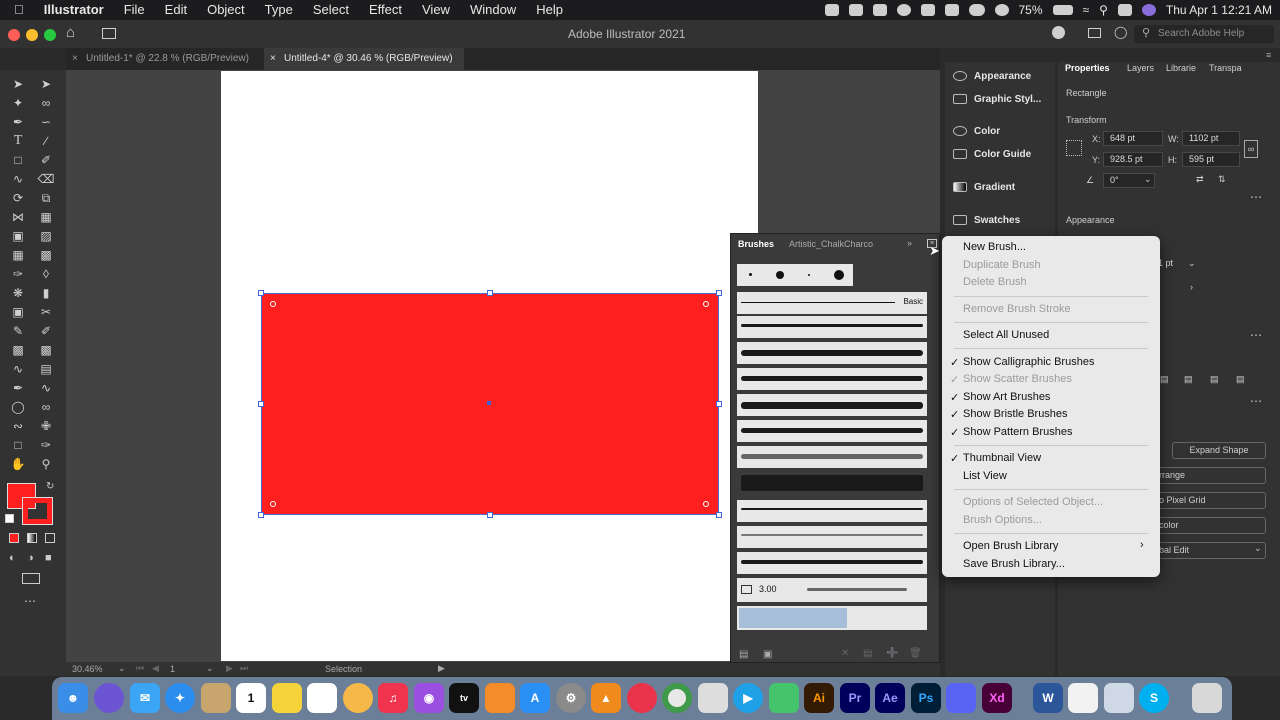  I want to click on more-options-icon: ⋯, so click(1256, 401).